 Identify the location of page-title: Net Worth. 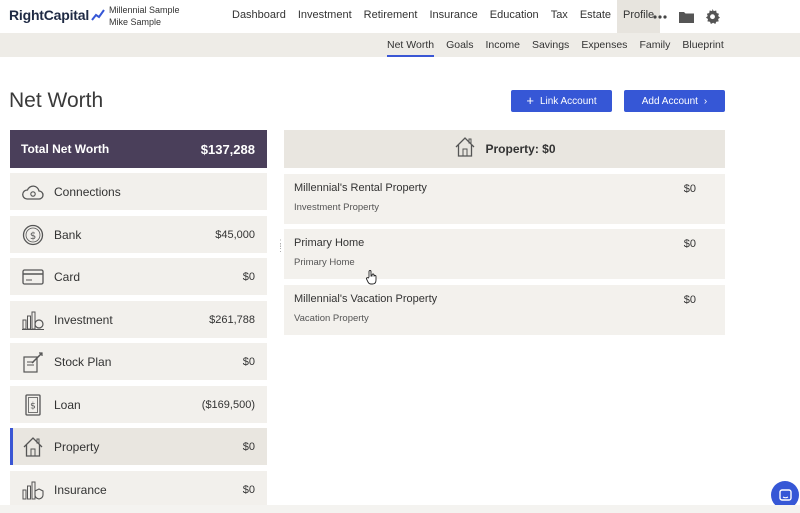
(56, 100).